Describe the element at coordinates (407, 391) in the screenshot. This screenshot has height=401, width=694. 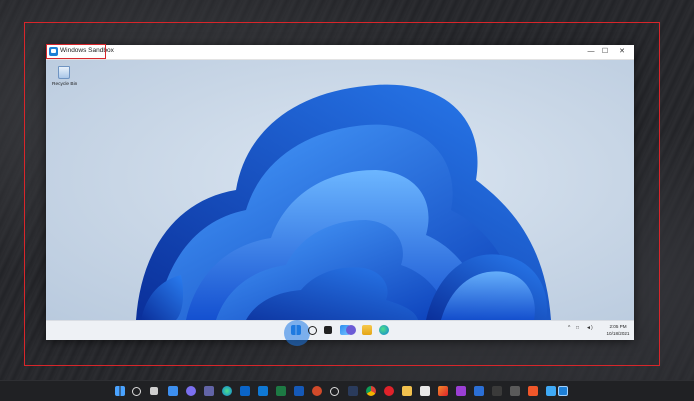
I see `host-file-explorer-icon` at that location.